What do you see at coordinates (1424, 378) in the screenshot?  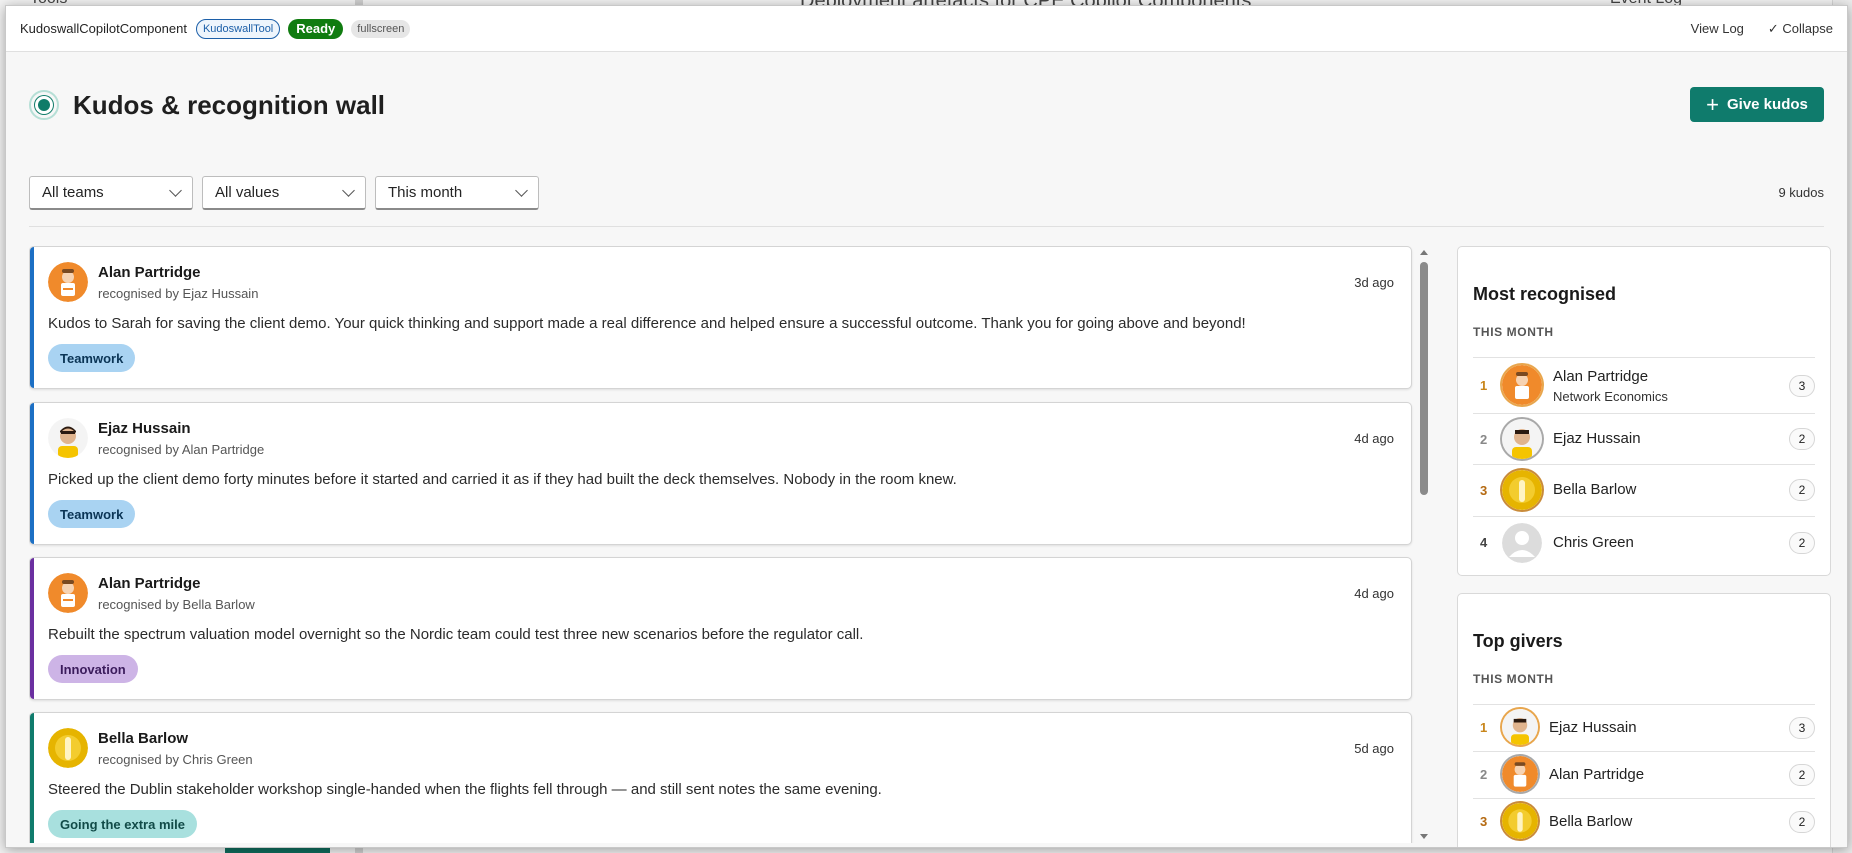 I see `scroll-thumb` at bounding box center [1424, 378].